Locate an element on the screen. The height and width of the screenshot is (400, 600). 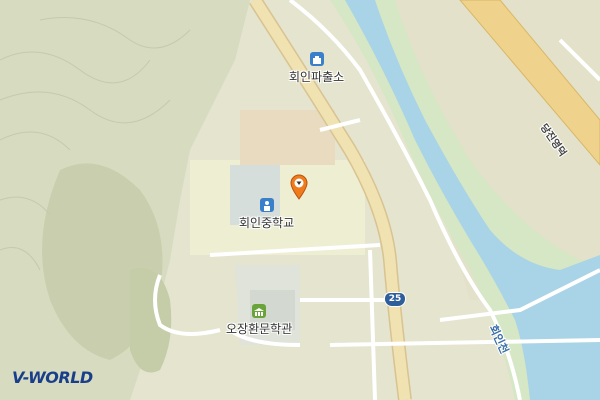
poi-label: 오장환문학관 is located at coordinates (259, 329).